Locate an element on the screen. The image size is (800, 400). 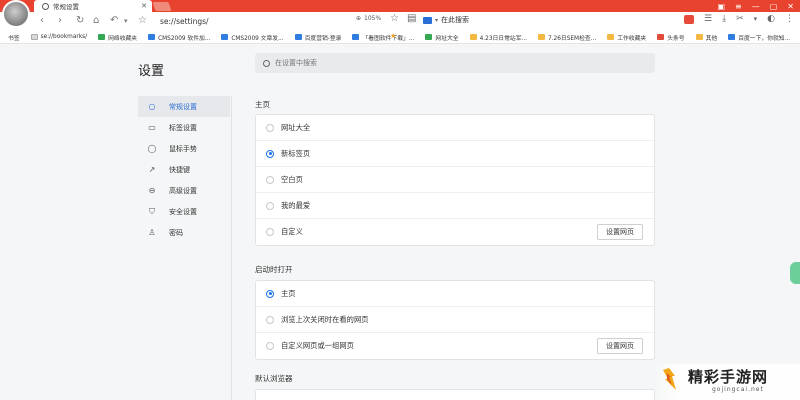
bookmark-item: ★ 书签 is located at coordinates (202, 37).